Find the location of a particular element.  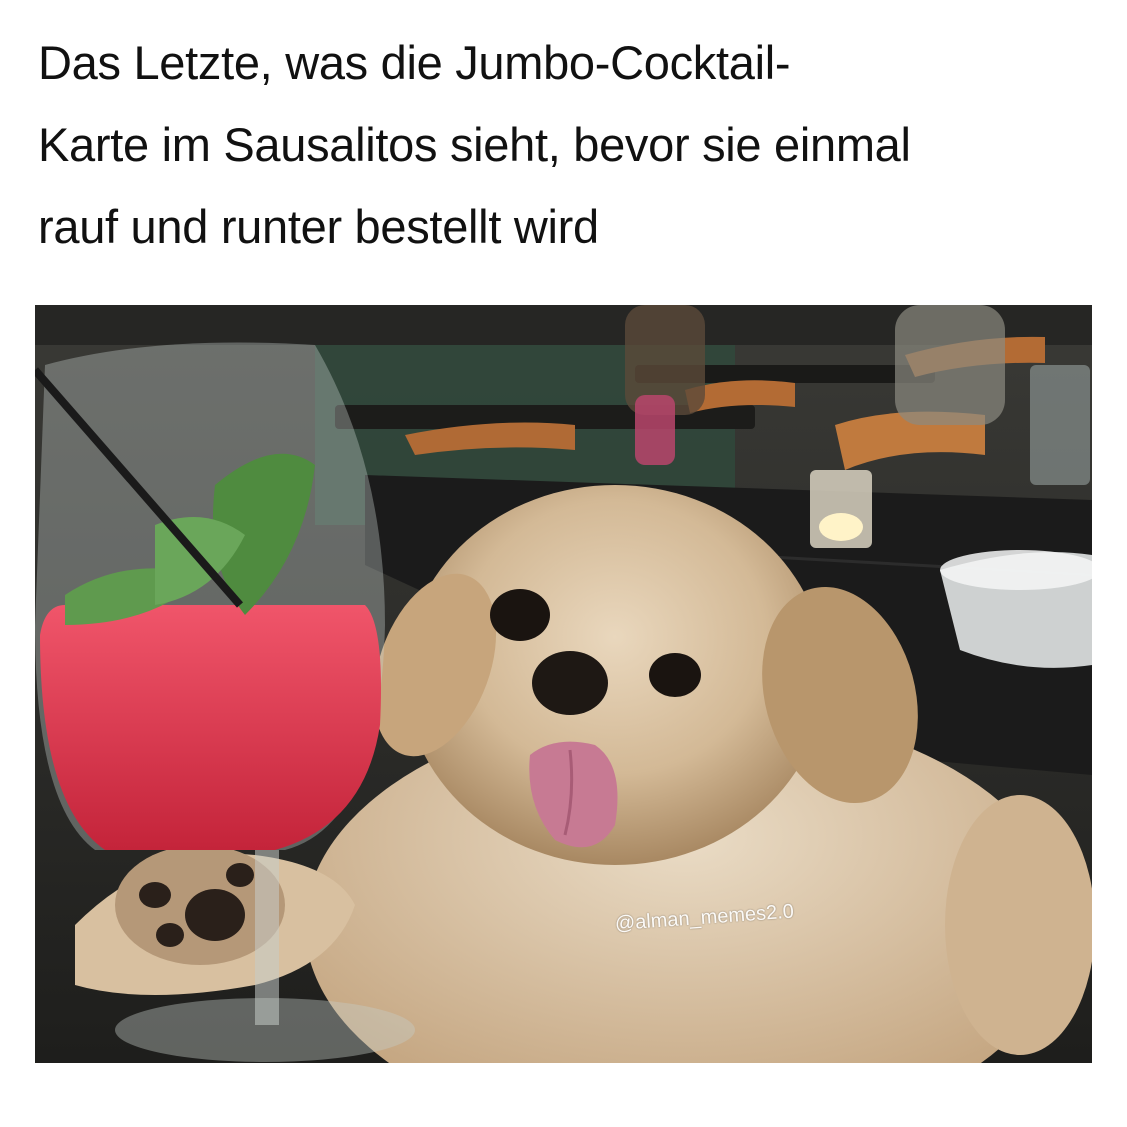

candle-flame-glow is located at coordinates (841, 527).